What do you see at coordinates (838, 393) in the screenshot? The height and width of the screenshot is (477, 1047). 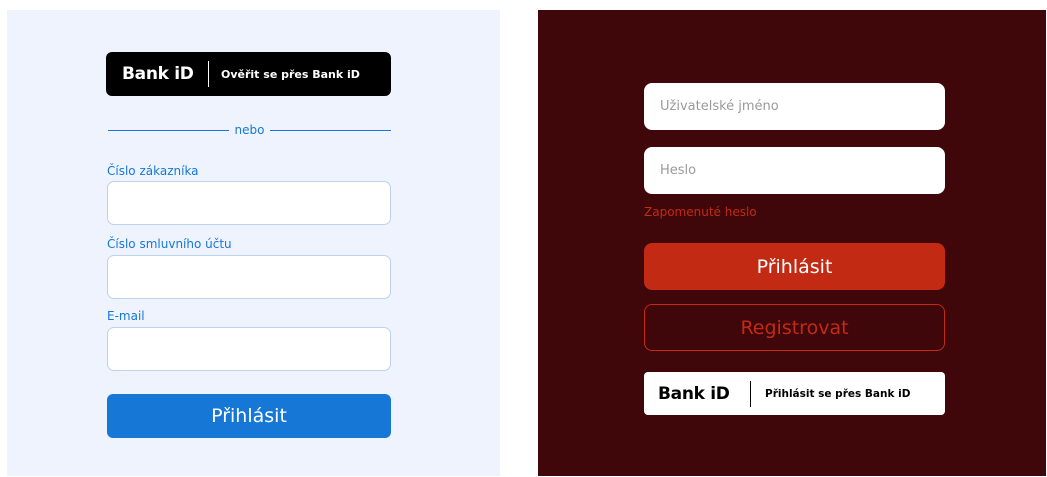 I see `bankid-login-label: Přihlásit se přes Bank iD` at bounding box center [838, 393].